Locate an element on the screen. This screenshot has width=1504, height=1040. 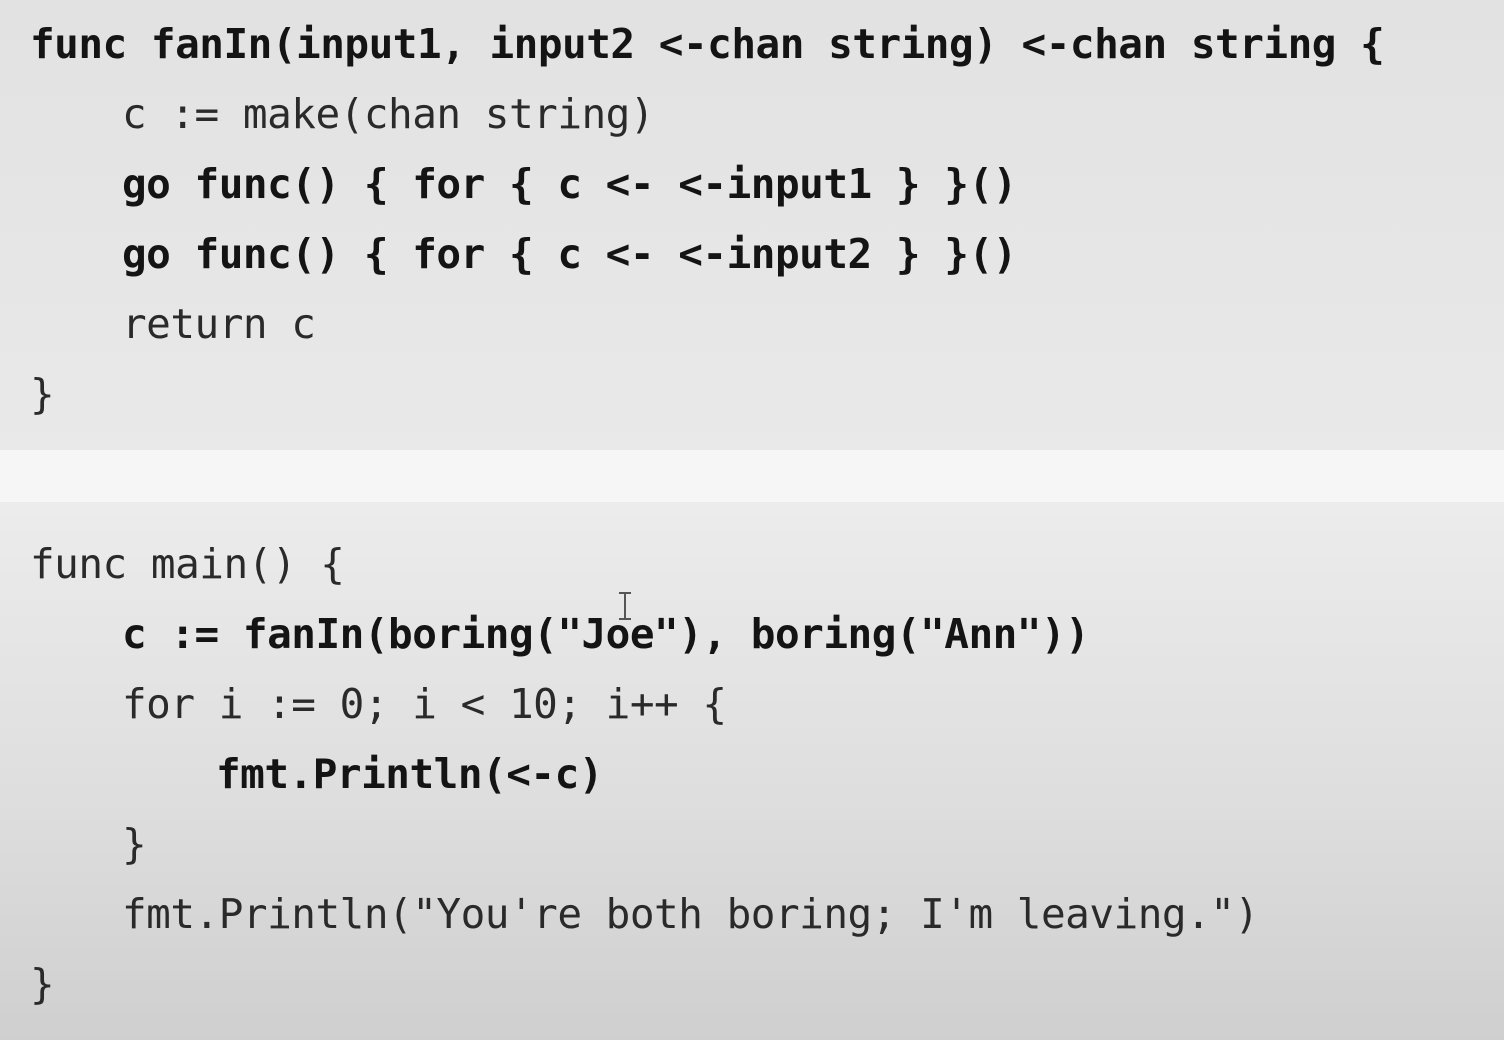
code-line-call-fanin: c := fanIn(boring("Joe"), boring("Ann")) is located at coordinates (606, 634).